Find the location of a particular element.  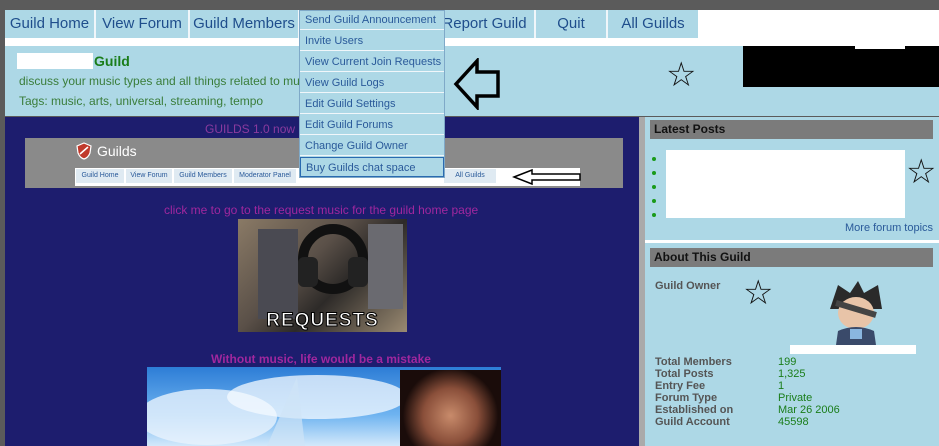

mini-tab-view-forum: View Forum is located at coordinates (149, 176).